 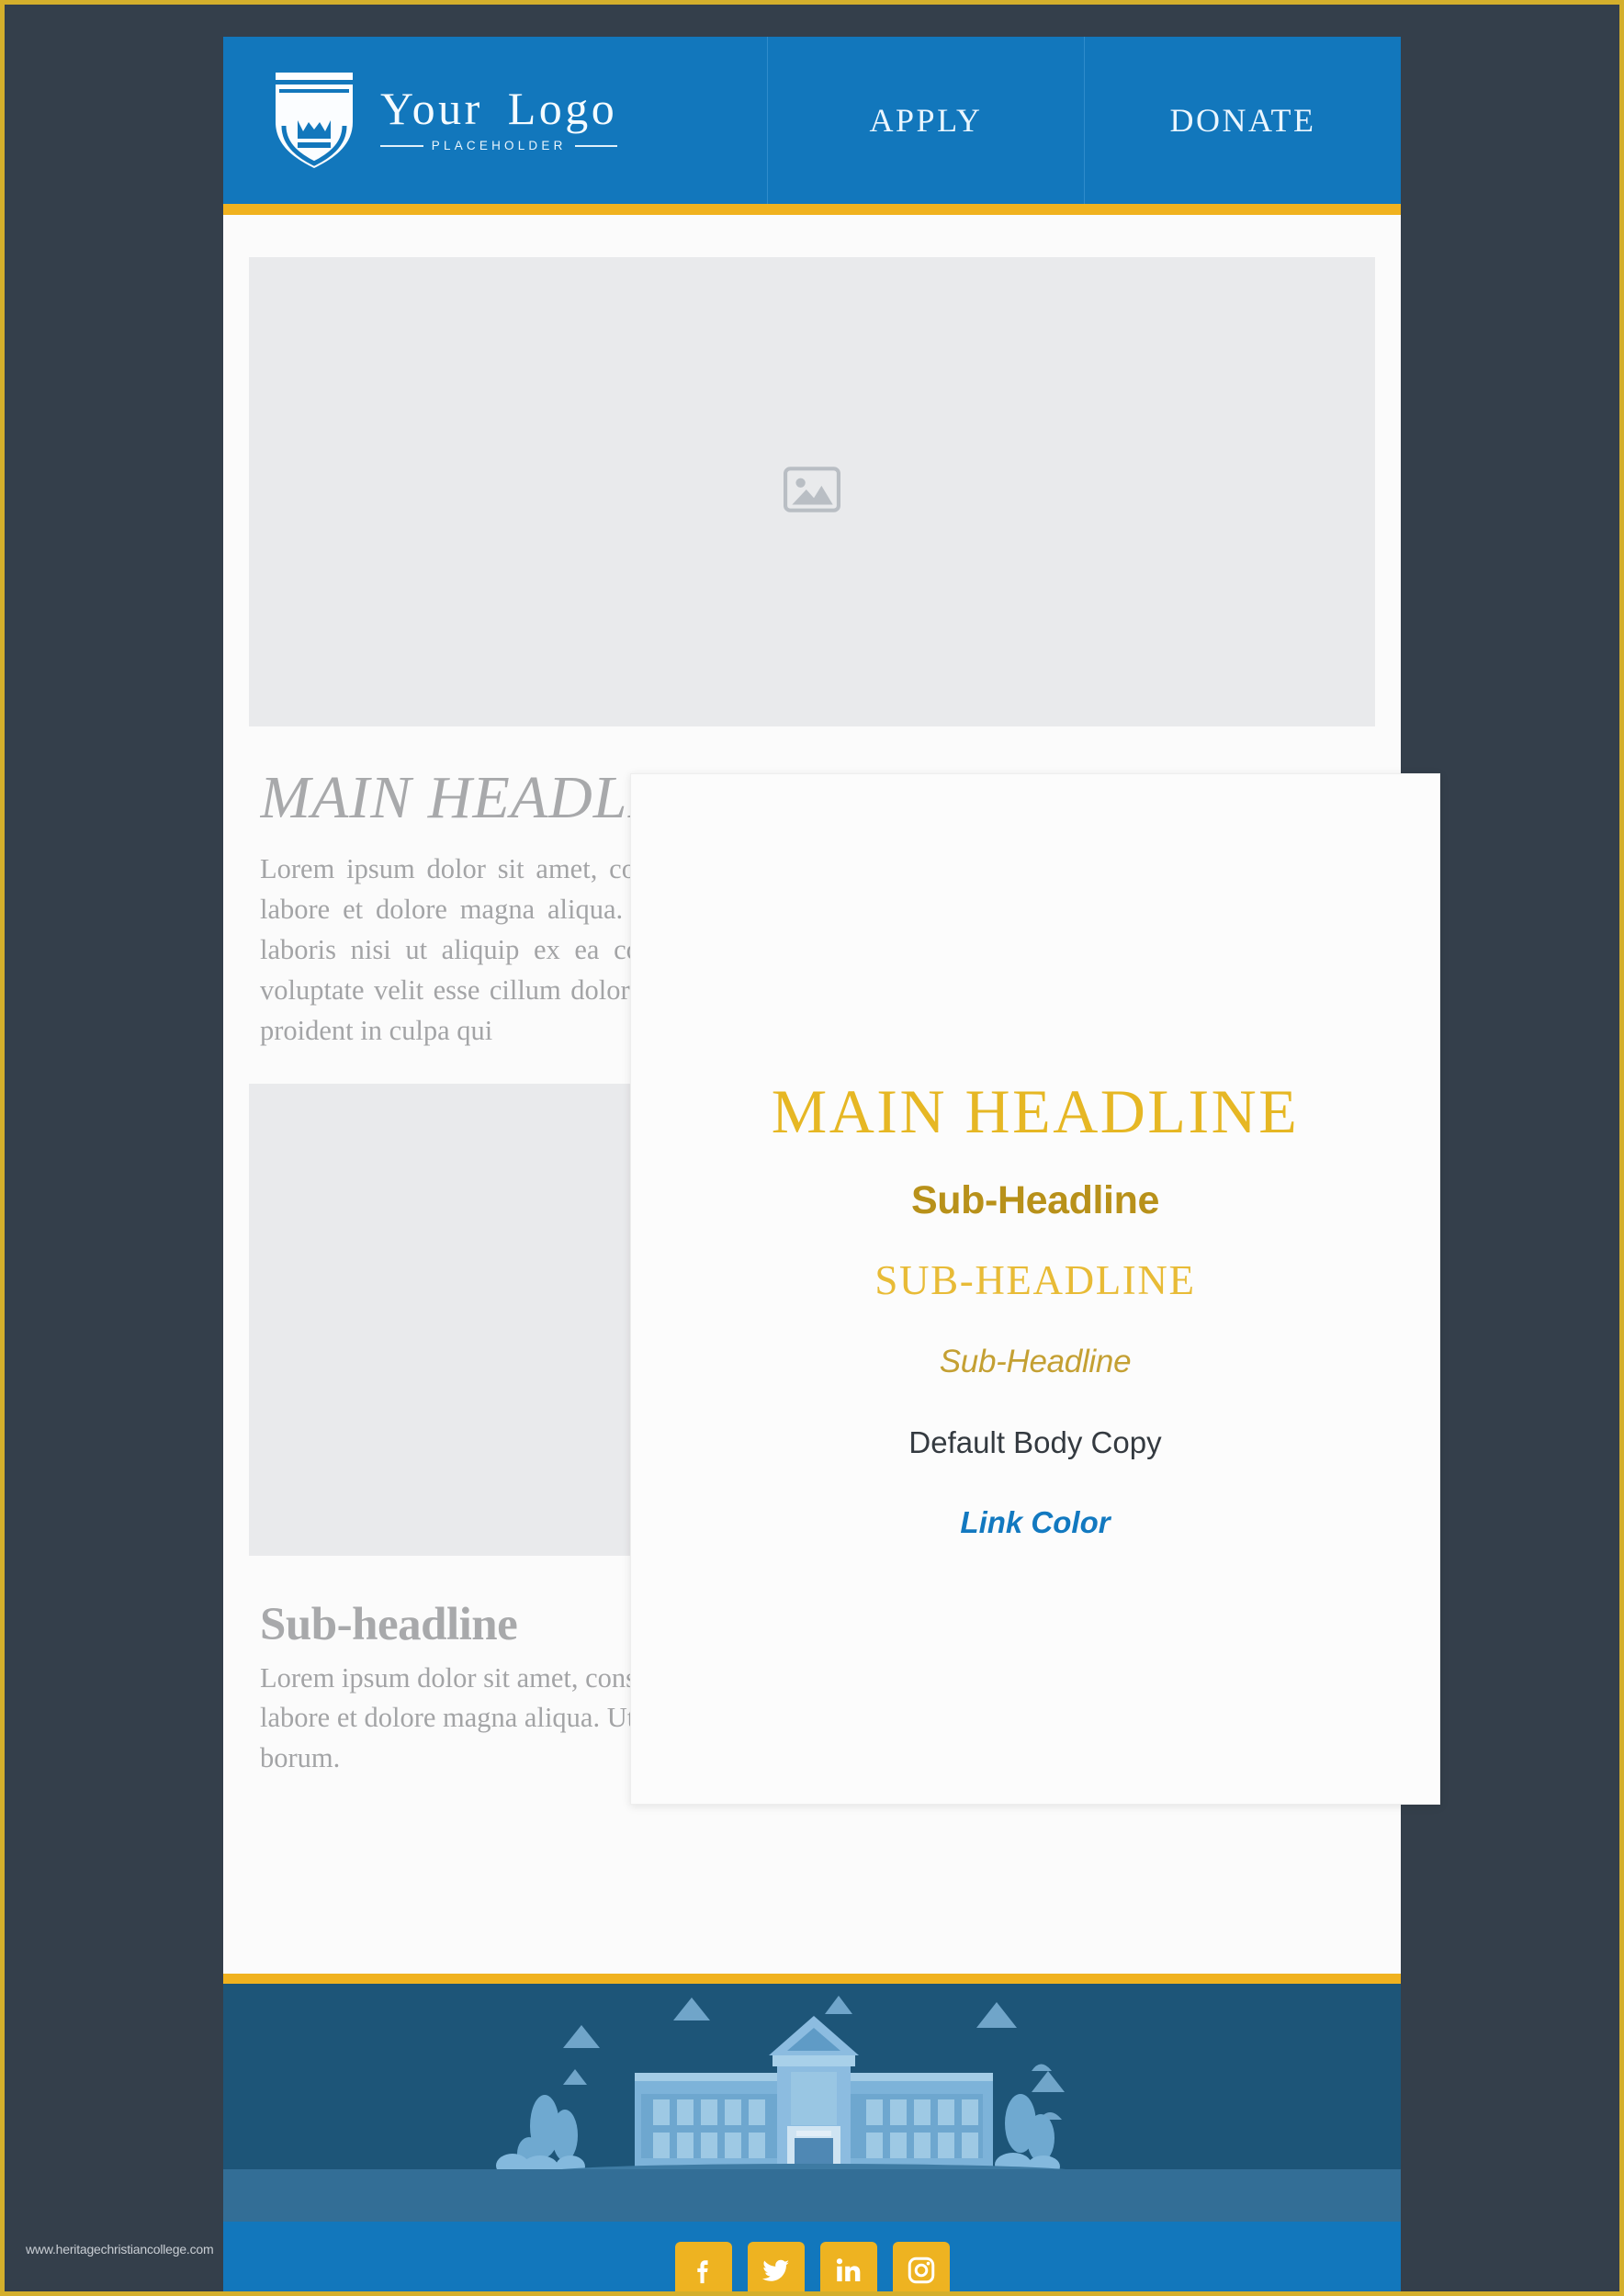 What do you see at coordinates (921, 2269) in the screenshot?
I see `social-instagram` at bounding box center [921, 2269].